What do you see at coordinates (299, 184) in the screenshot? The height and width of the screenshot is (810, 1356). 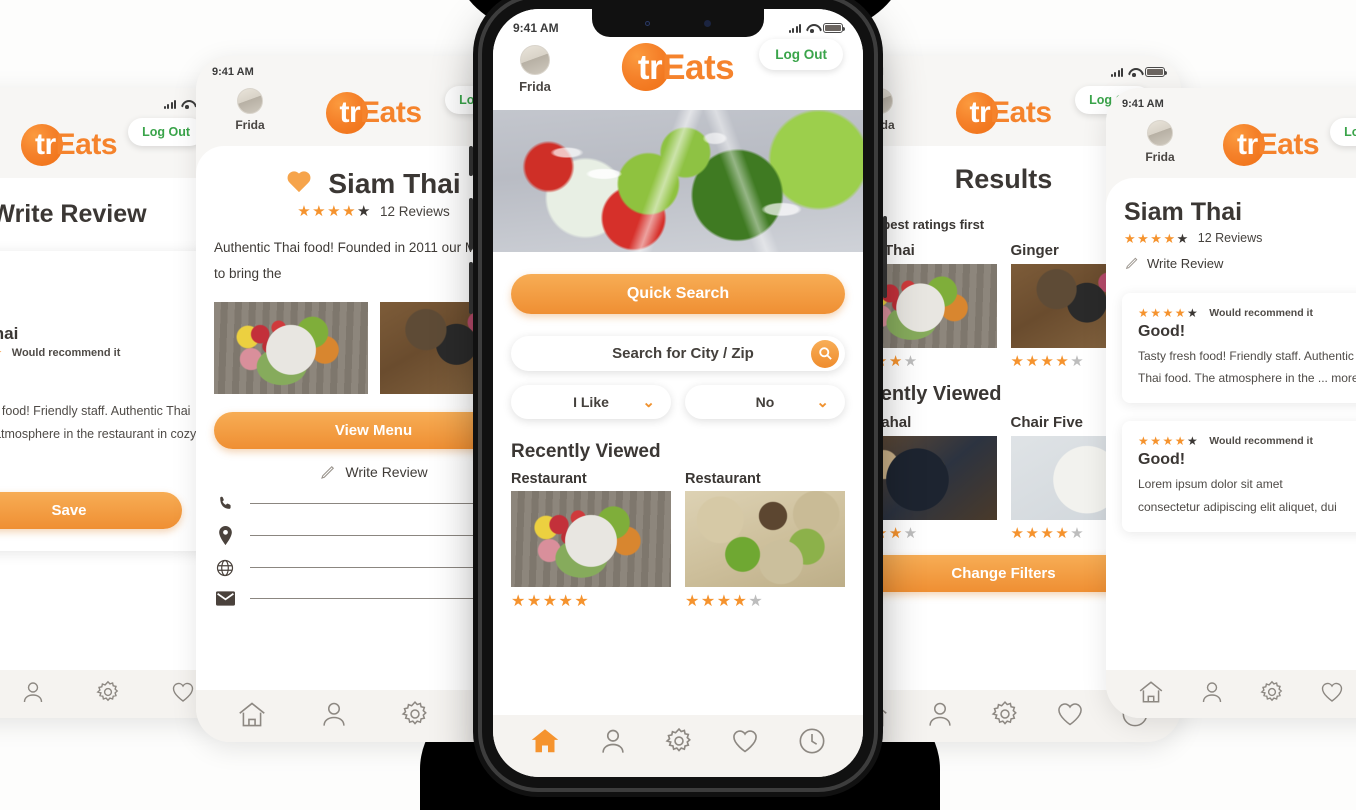 I see `favorite-heart-icon` at bounding box center [299, 184].